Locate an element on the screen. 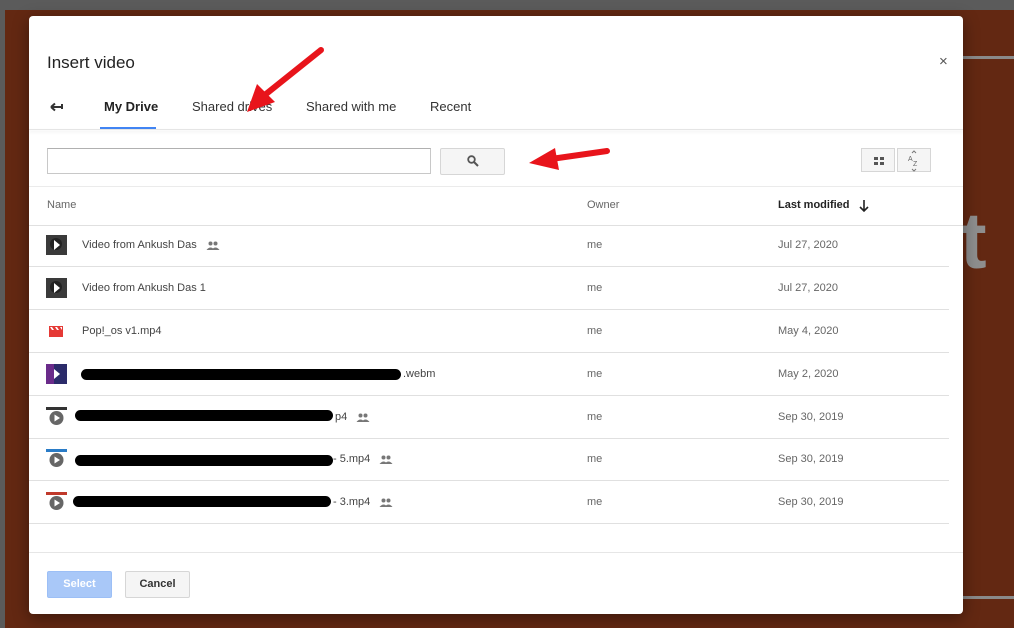 Image resolution: width=1014 pixels, height=628 pixels. table-row: p4 me Sep 30, 2019 is located at coordinates (489, 417).